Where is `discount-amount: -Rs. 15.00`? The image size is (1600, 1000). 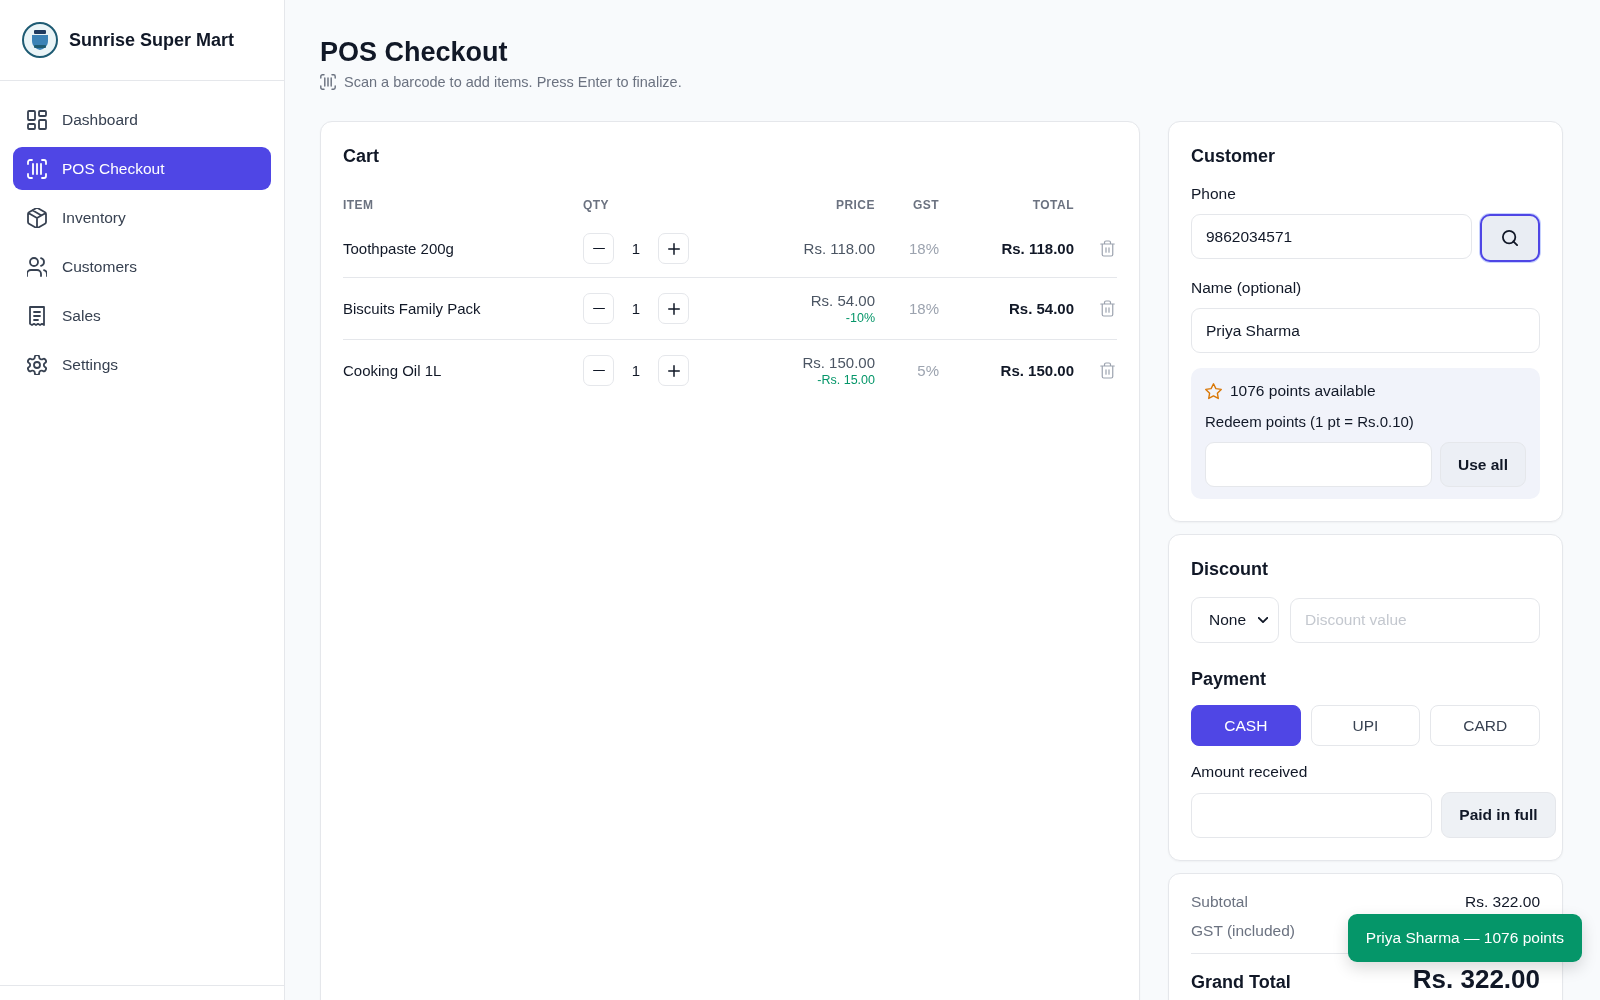 discount-amount: -Rs. 15.00 is located at coordinates (846, 380).